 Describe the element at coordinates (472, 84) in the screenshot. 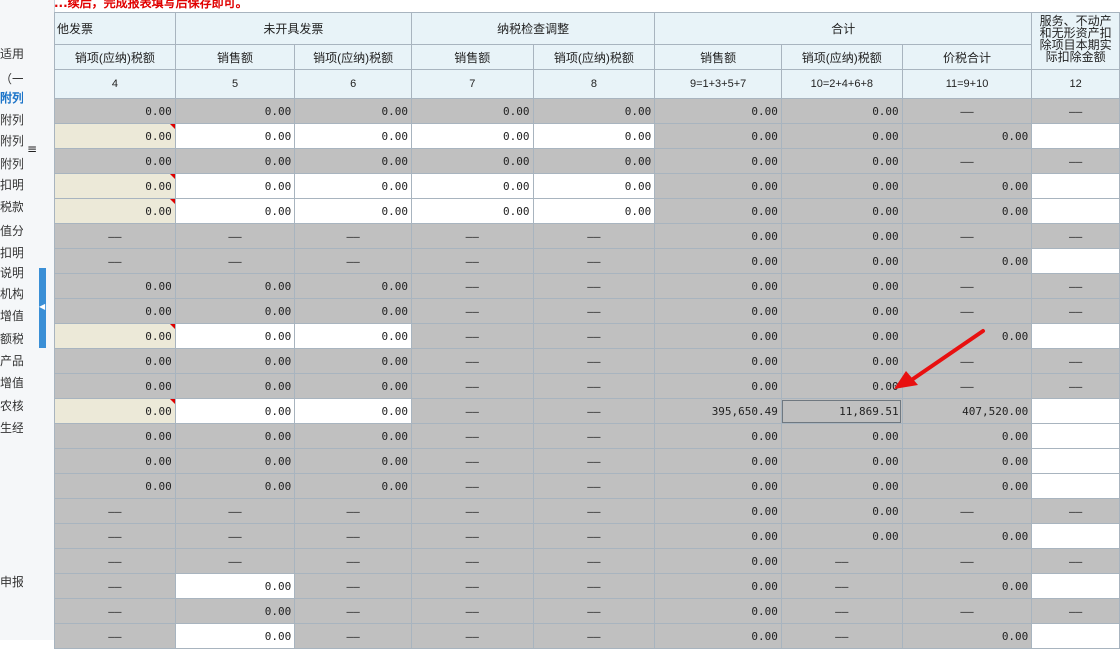

I see `colnum-7: 7` at that location.